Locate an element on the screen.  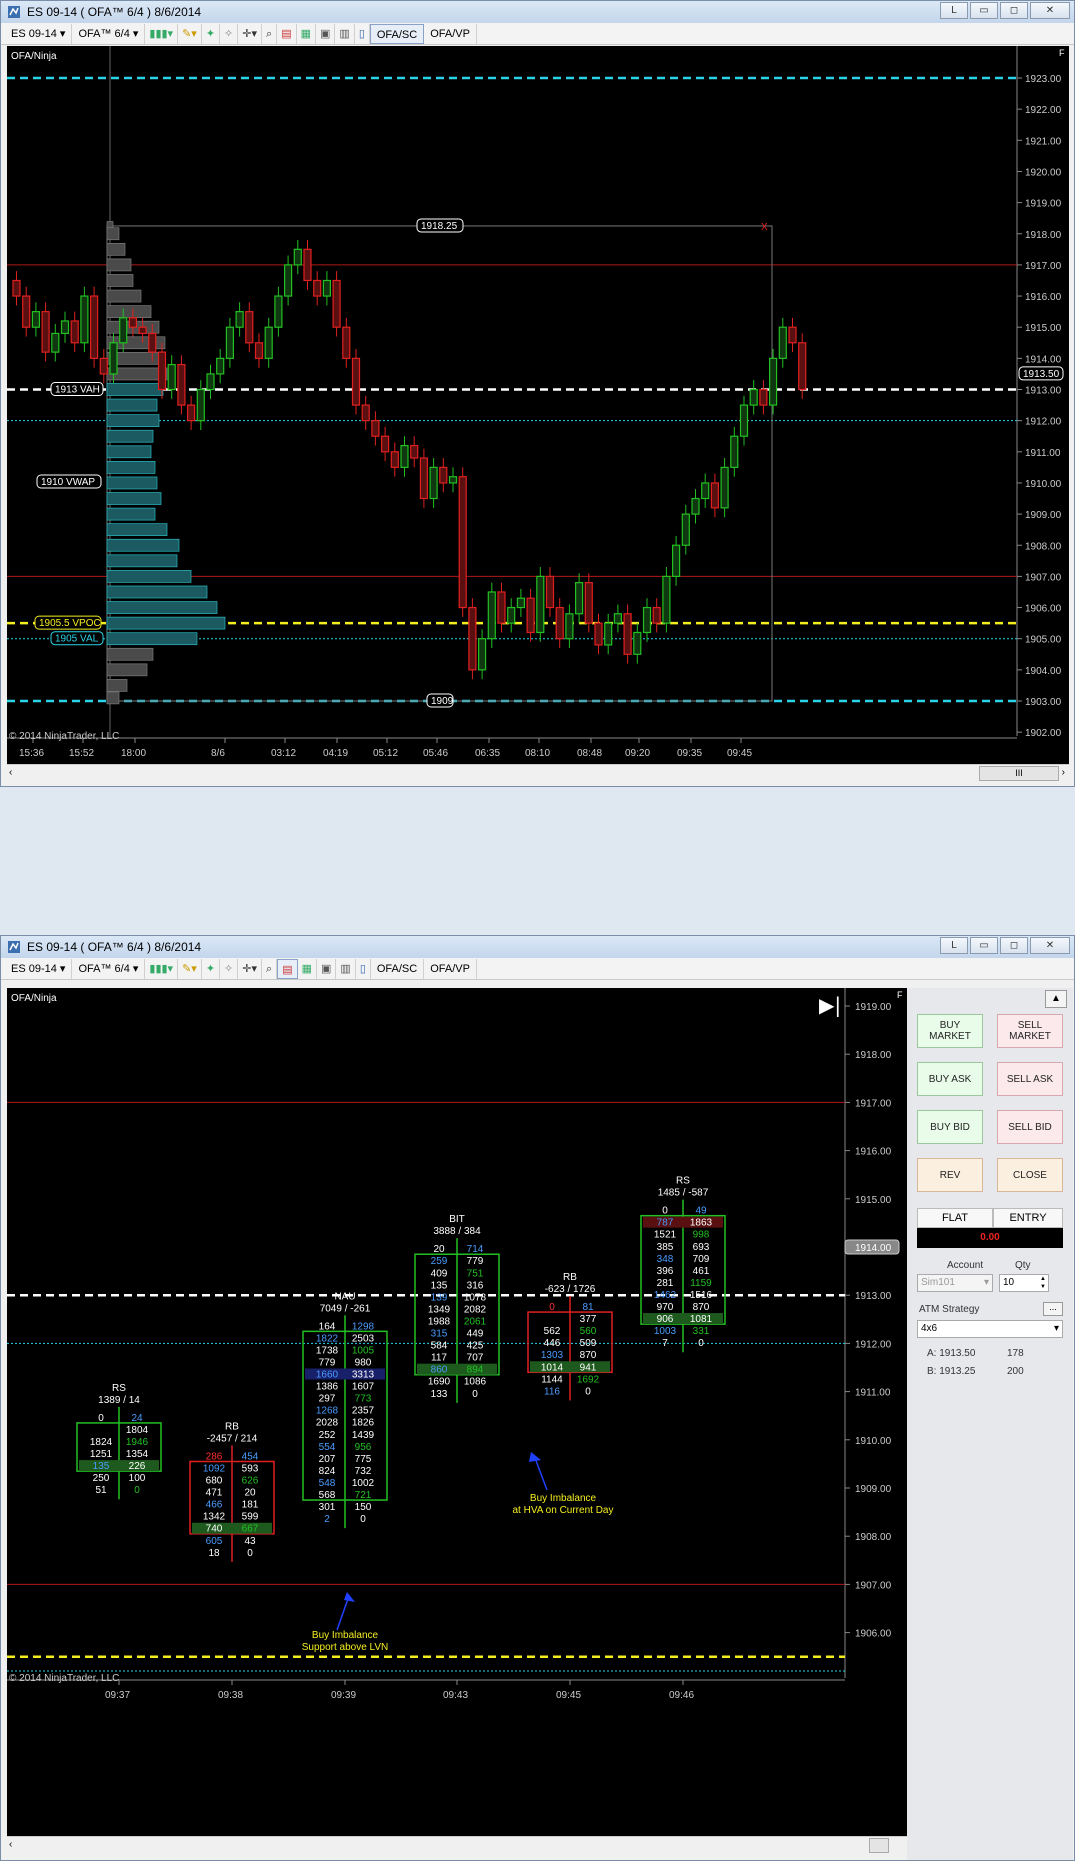
horizontal-scrollbar: ‹ is located at coordinates (457, 1845).